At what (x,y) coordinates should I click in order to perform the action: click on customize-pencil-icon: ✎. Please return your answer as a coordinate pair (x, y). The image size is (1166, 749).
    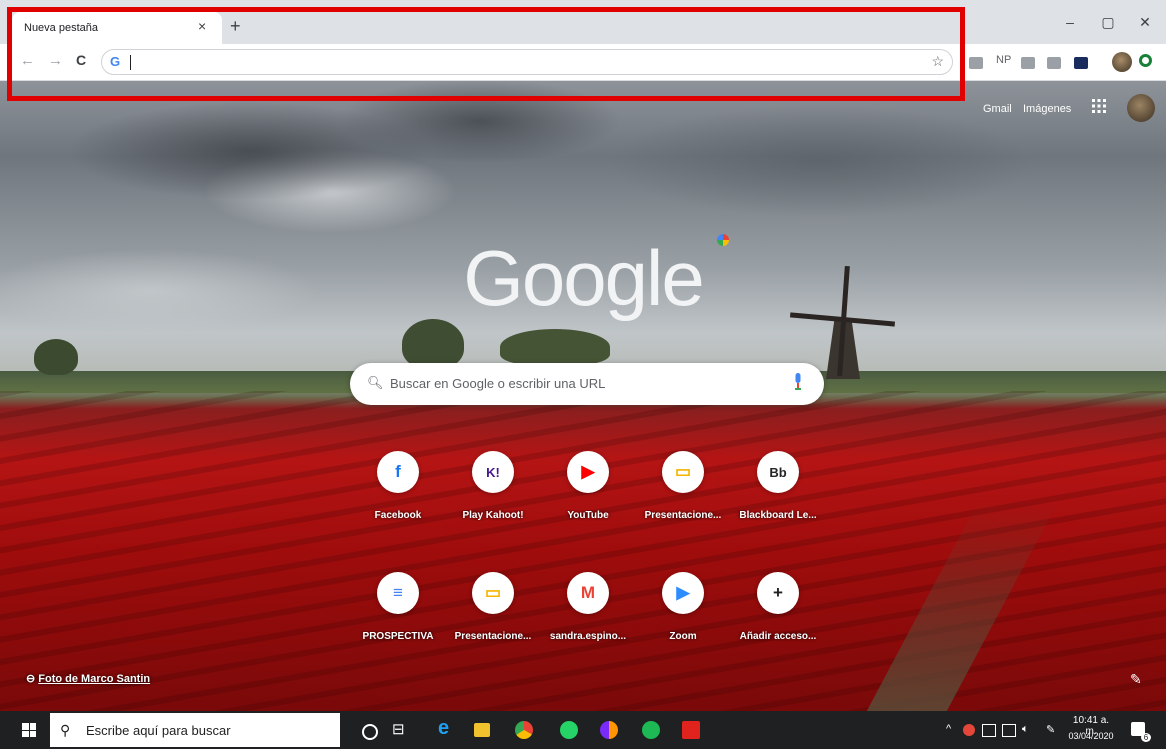
    Looking at the image, I should click on (1136, 679).